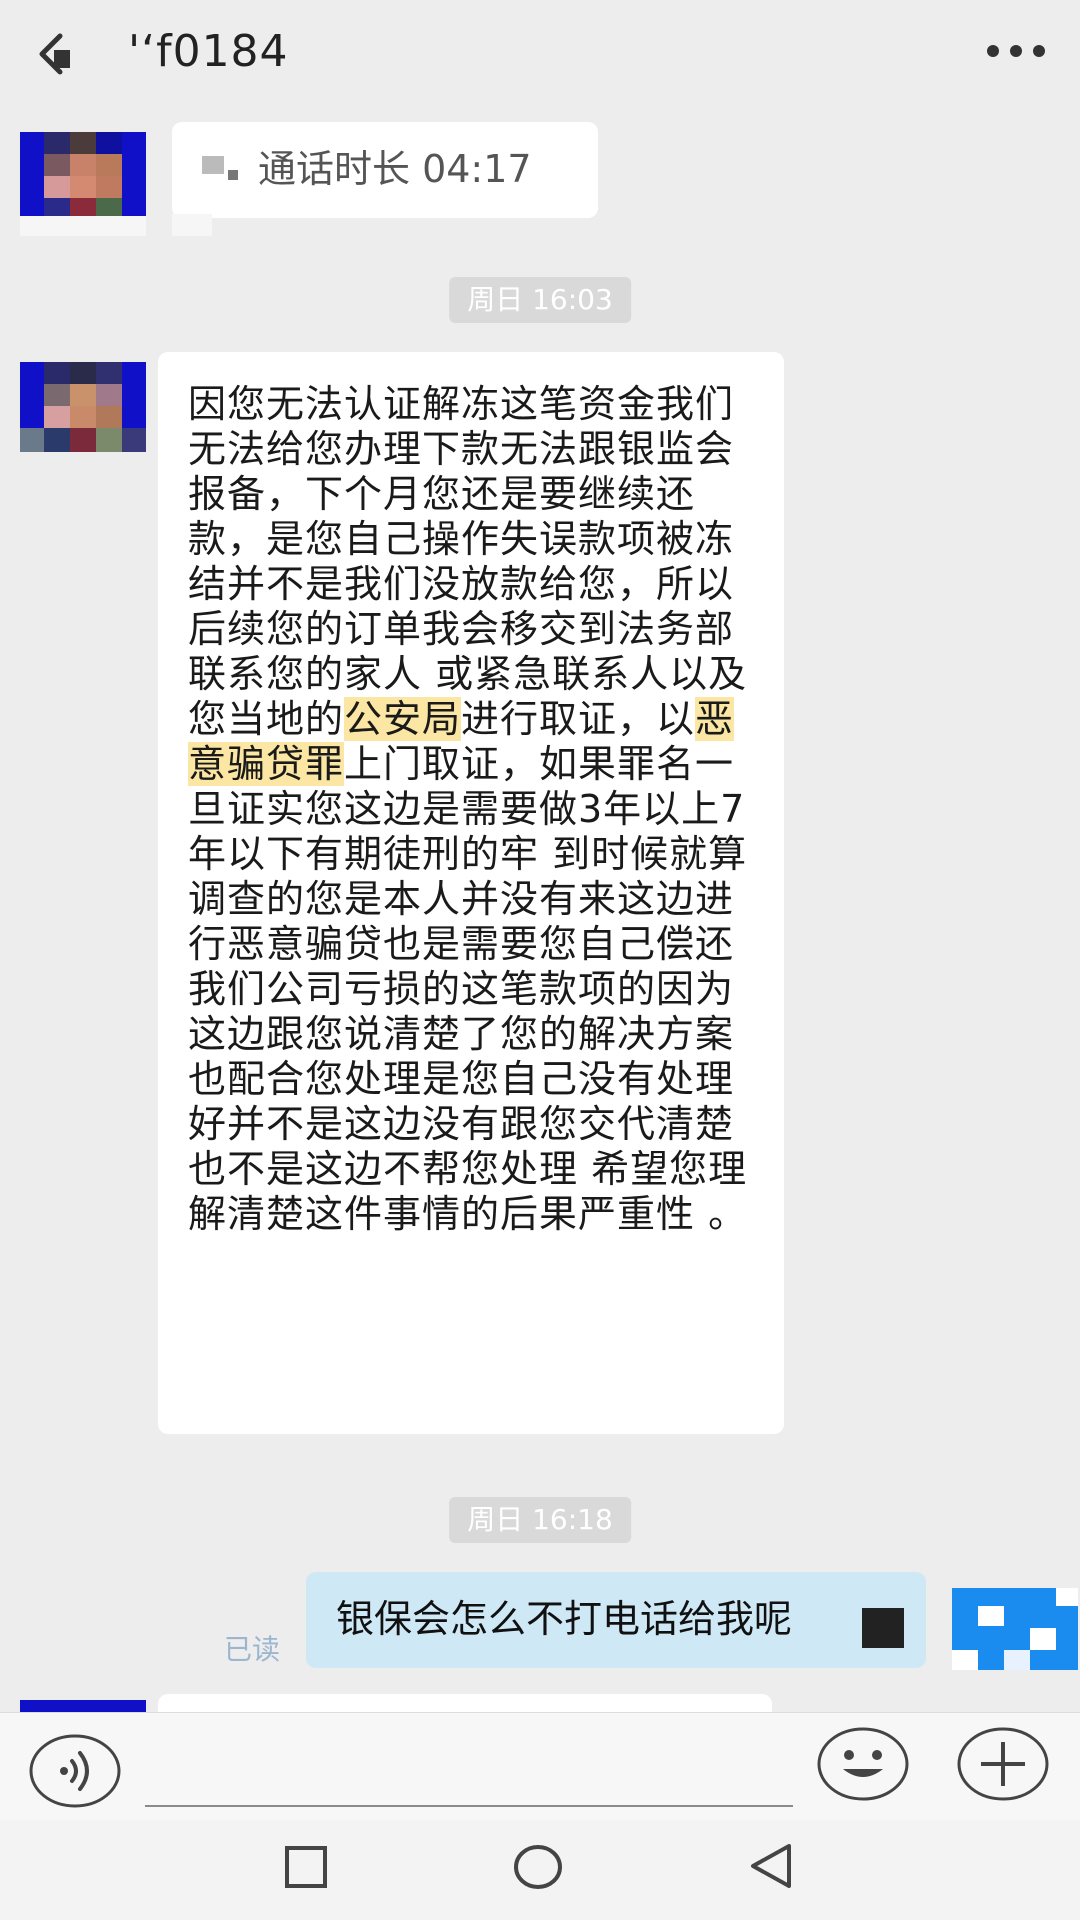  What do you see at coordinates (469, 1806) in the screenshot?
I see `message-input` at bounding box center [469, 1806].